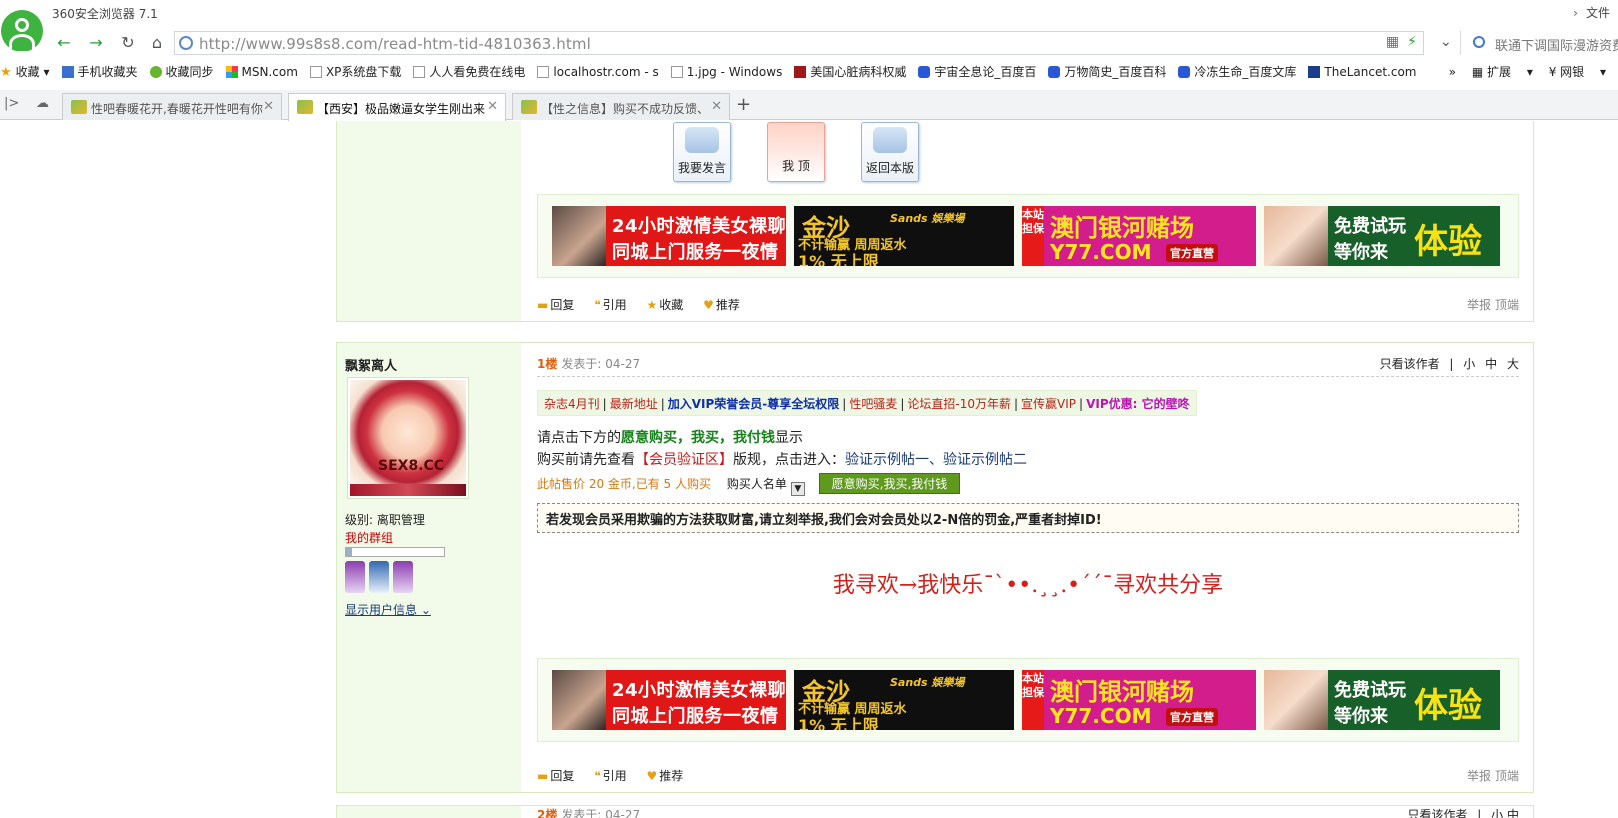 This screenshot has height=818, width=1618. What do you see at coordinates (598, 72) in the screenshot?
I see `bookmark-item: localhostr.com - s` at bounding box center [598, 72].